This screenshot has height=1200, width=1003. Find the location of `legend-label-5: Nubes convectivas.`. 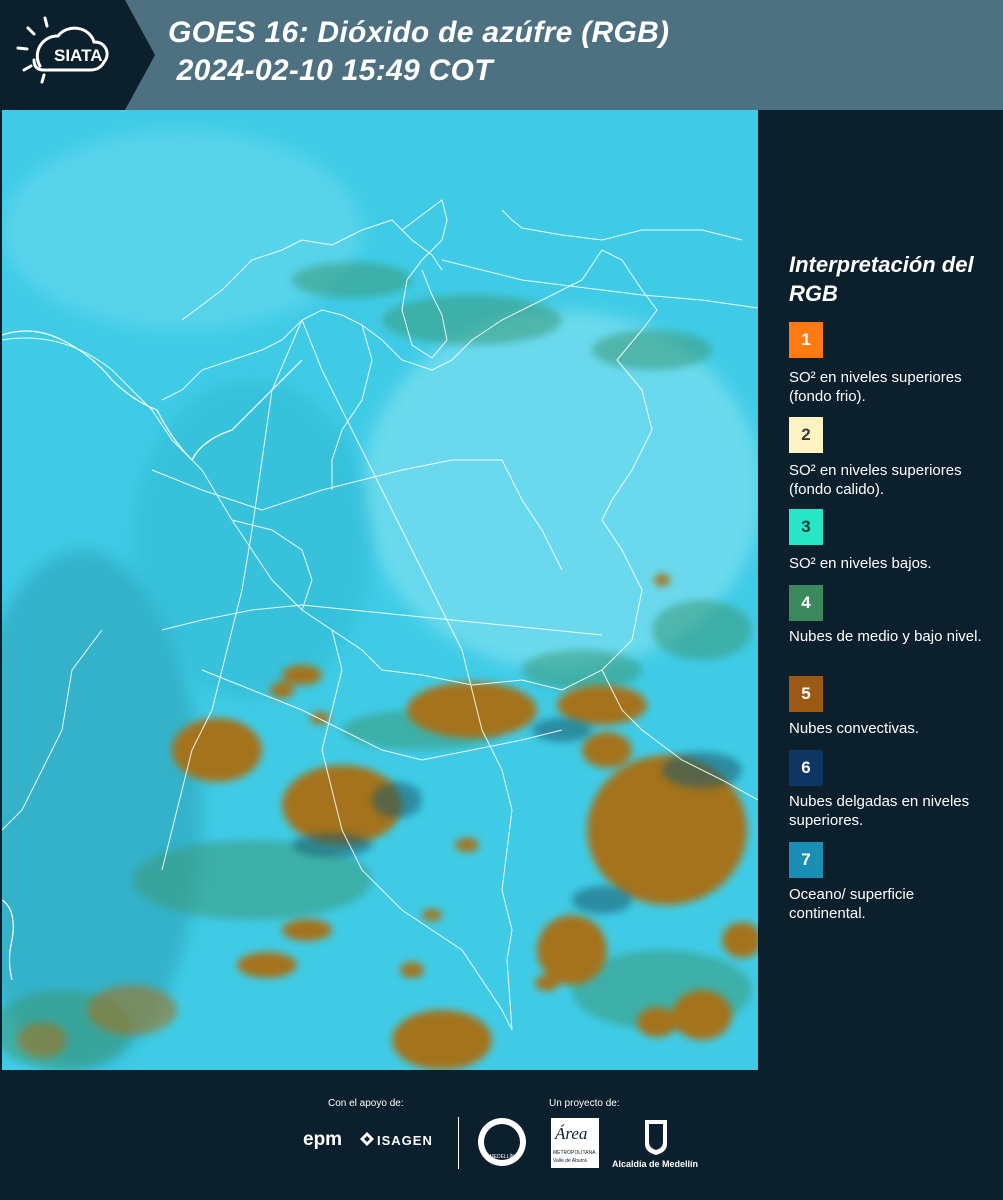

legend-label-5: Nubes convectivas. is located at coordinates (854, 728).